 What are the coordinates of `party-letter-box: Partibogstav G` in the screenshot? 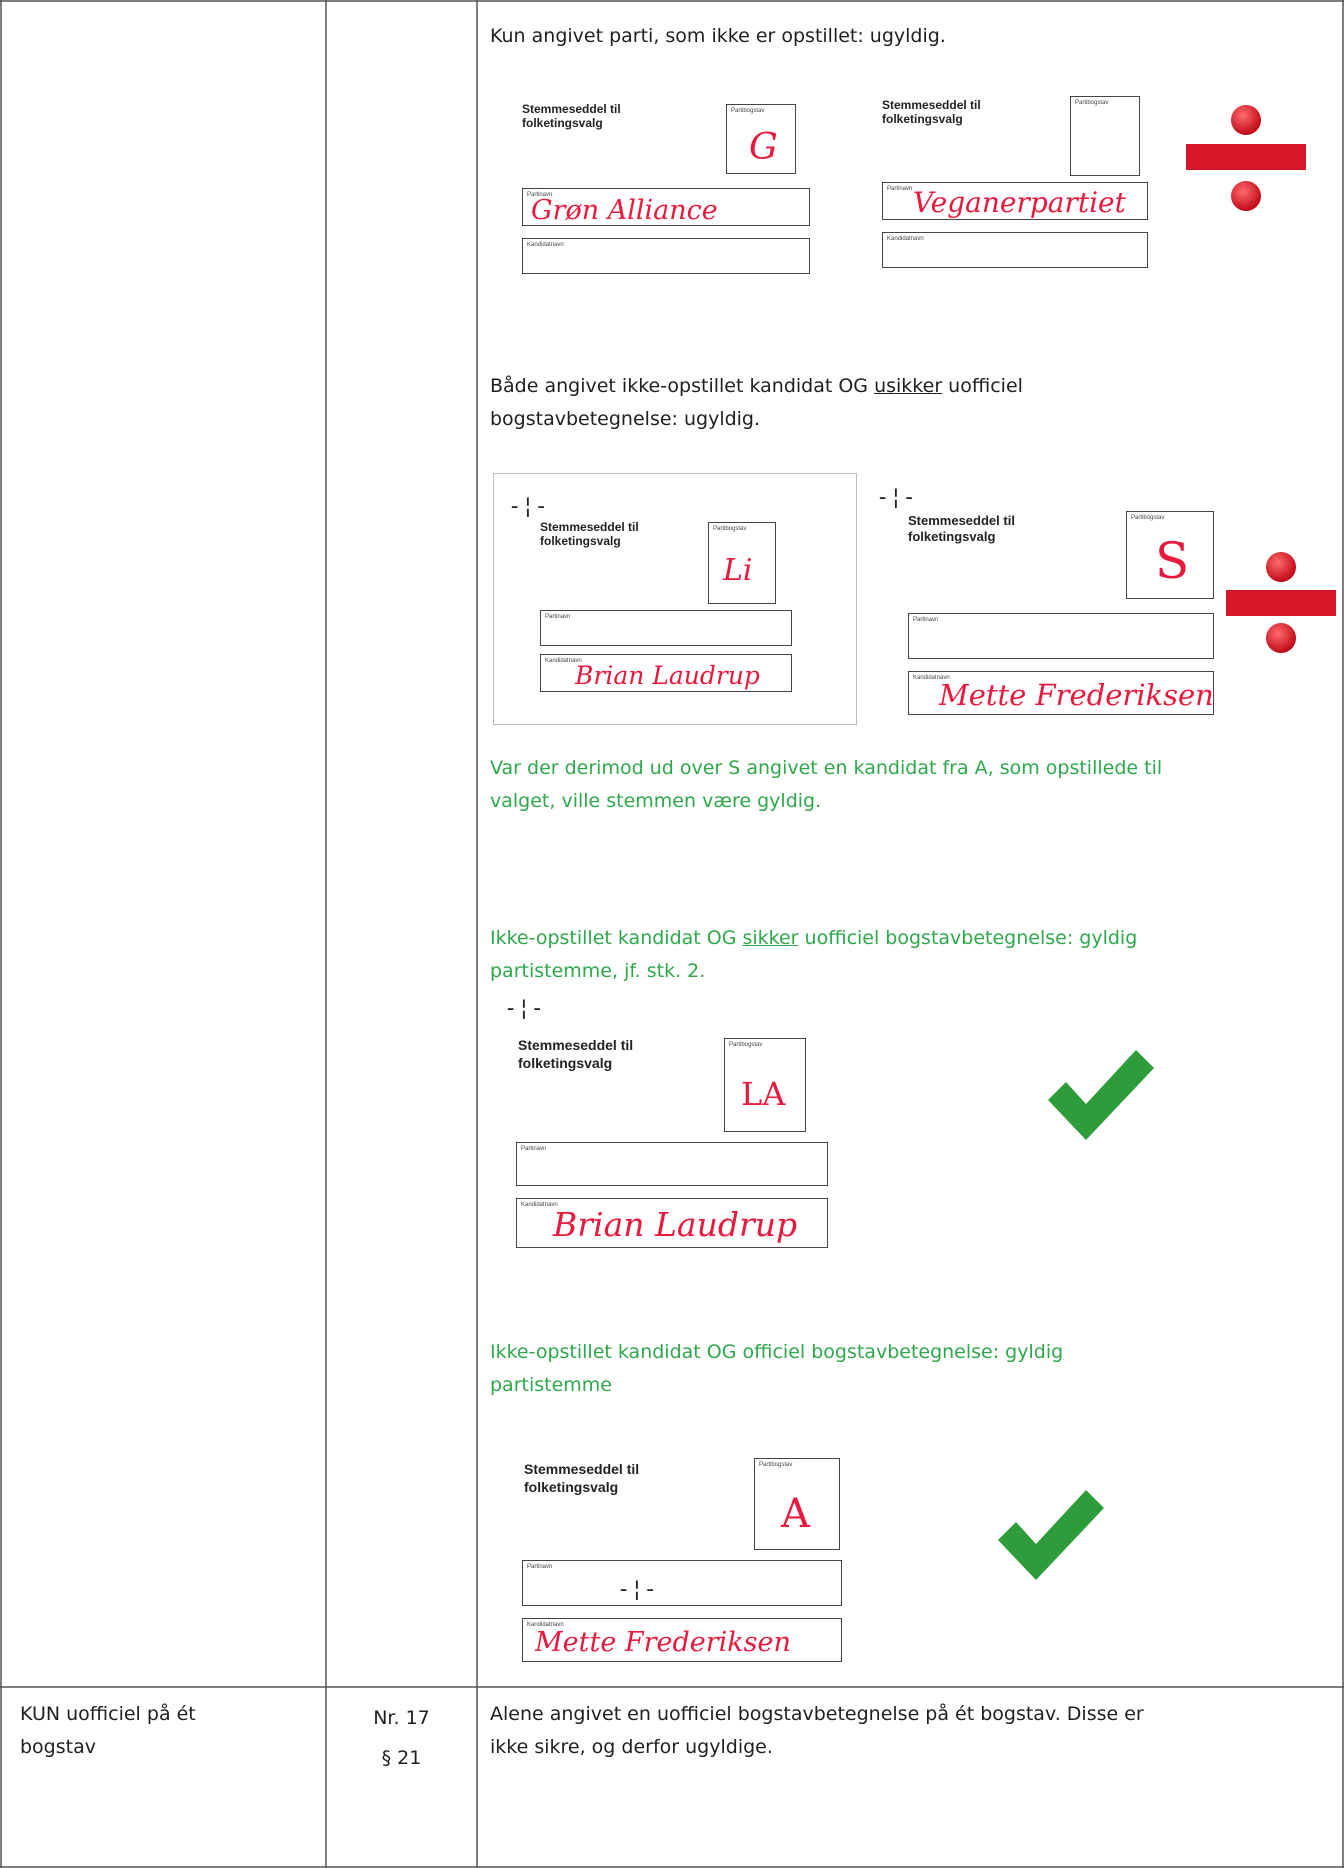 It's located at (761, 139).